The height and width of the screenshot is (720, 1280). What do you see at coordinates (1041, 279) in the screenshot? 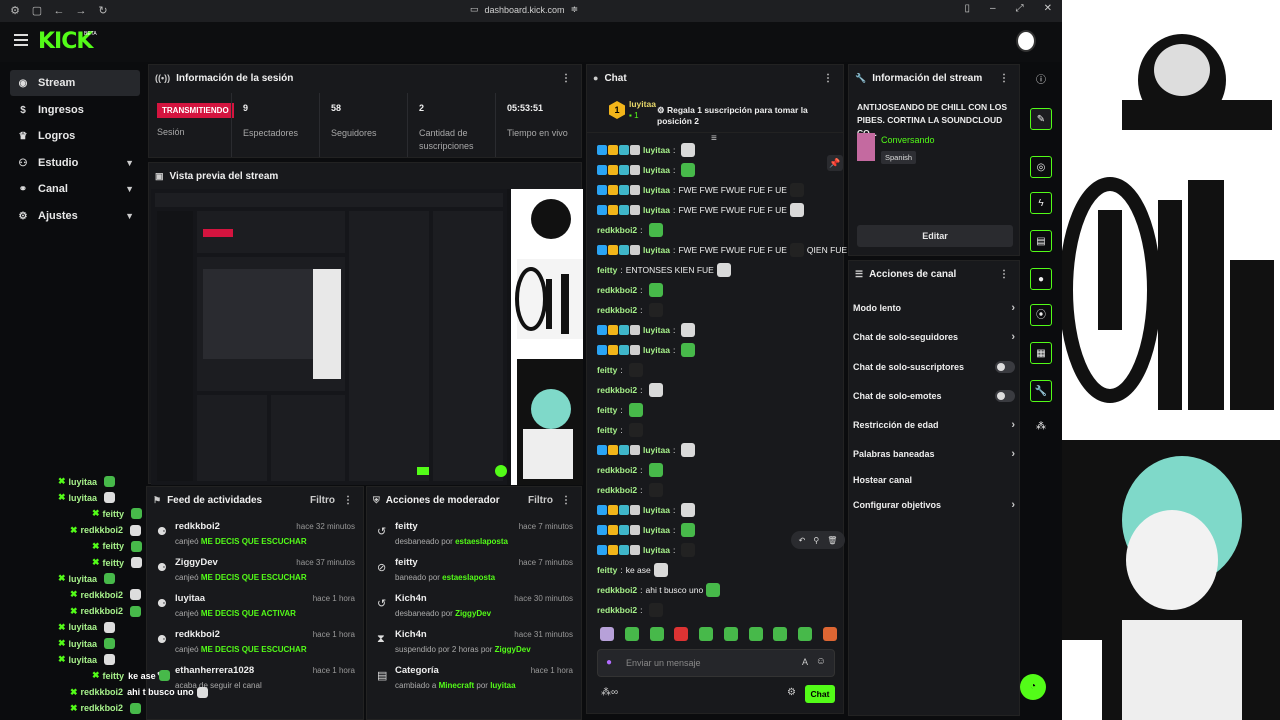
I see `chat-bubble-icon: ●` at bounding box center [1041, 279].